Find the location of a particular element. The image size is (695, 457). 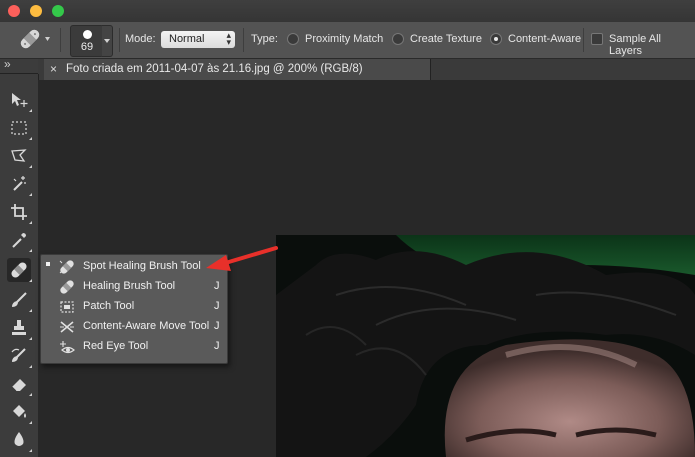

blur-icon is located at coordinates (19, 439).